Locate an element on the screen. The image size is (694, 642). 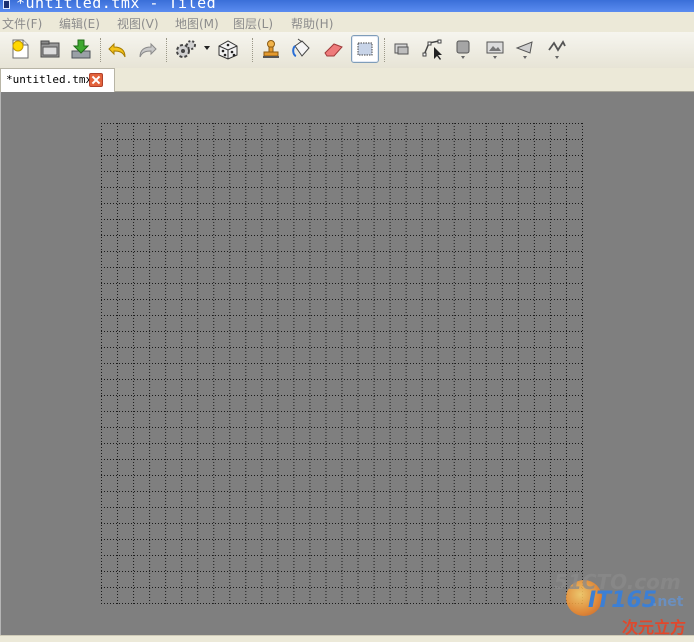
rectangular-select-tool is located at coordinates (365, 49).